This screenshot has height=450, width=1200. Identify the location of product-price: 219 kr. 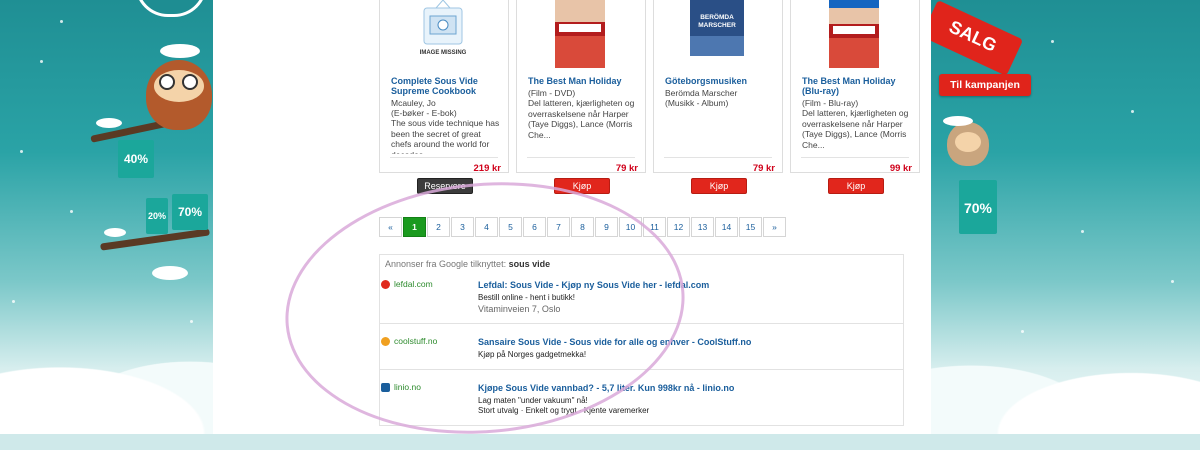
(487, 168).